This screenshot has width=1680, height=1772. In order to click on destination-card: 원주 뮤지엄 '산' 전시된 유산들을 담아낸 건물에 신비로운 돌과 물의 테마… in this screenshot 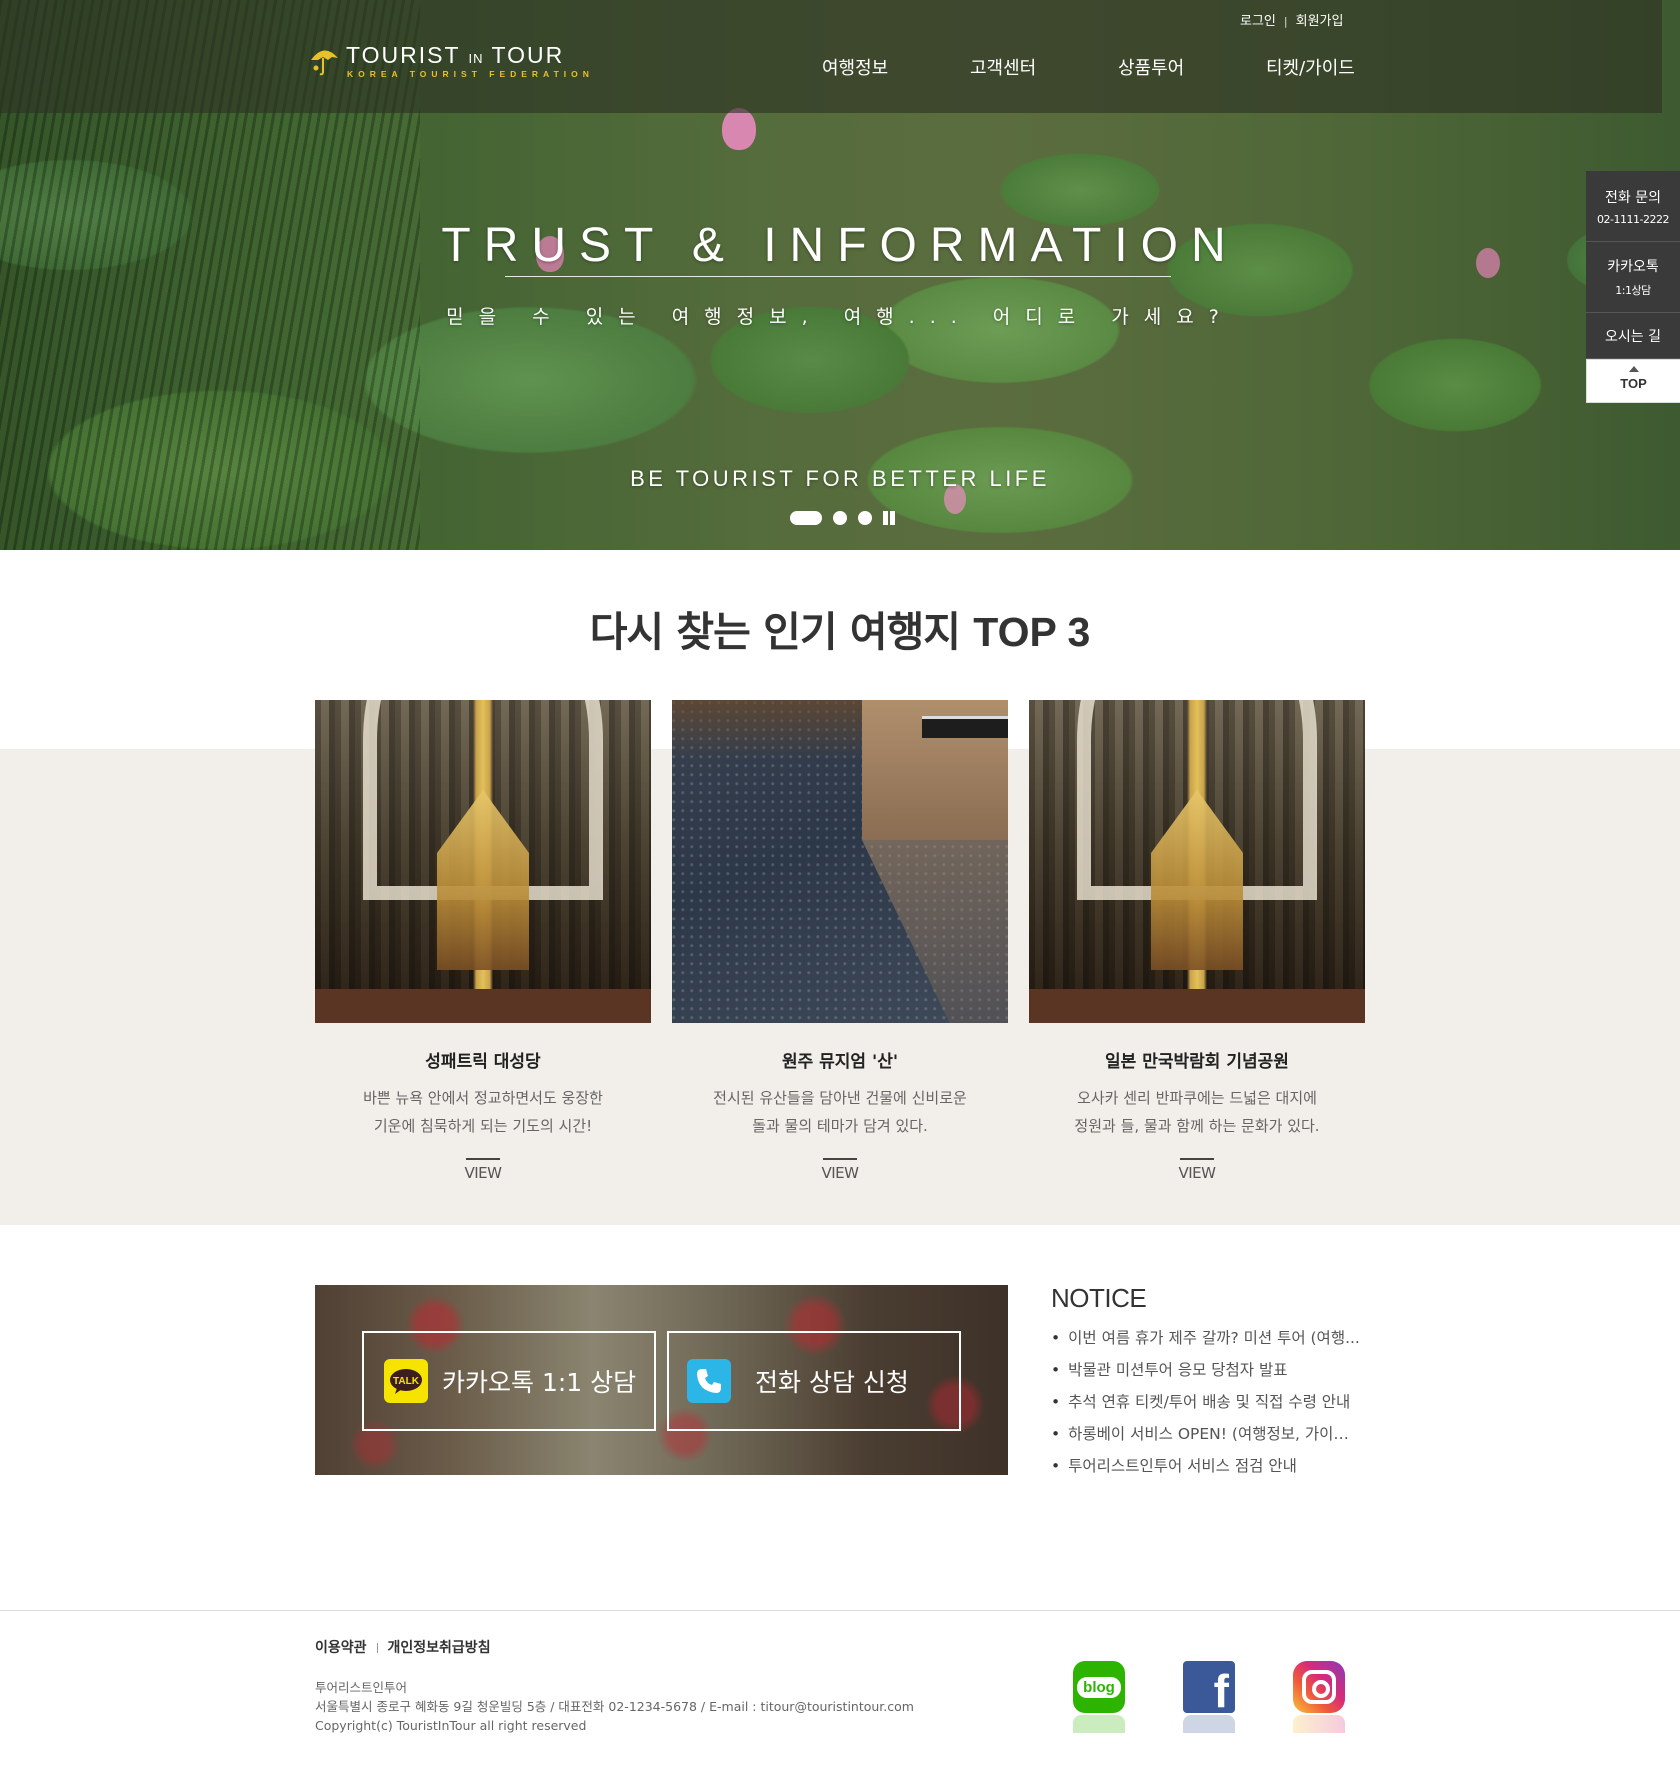, I will do `click(840, 941)`.